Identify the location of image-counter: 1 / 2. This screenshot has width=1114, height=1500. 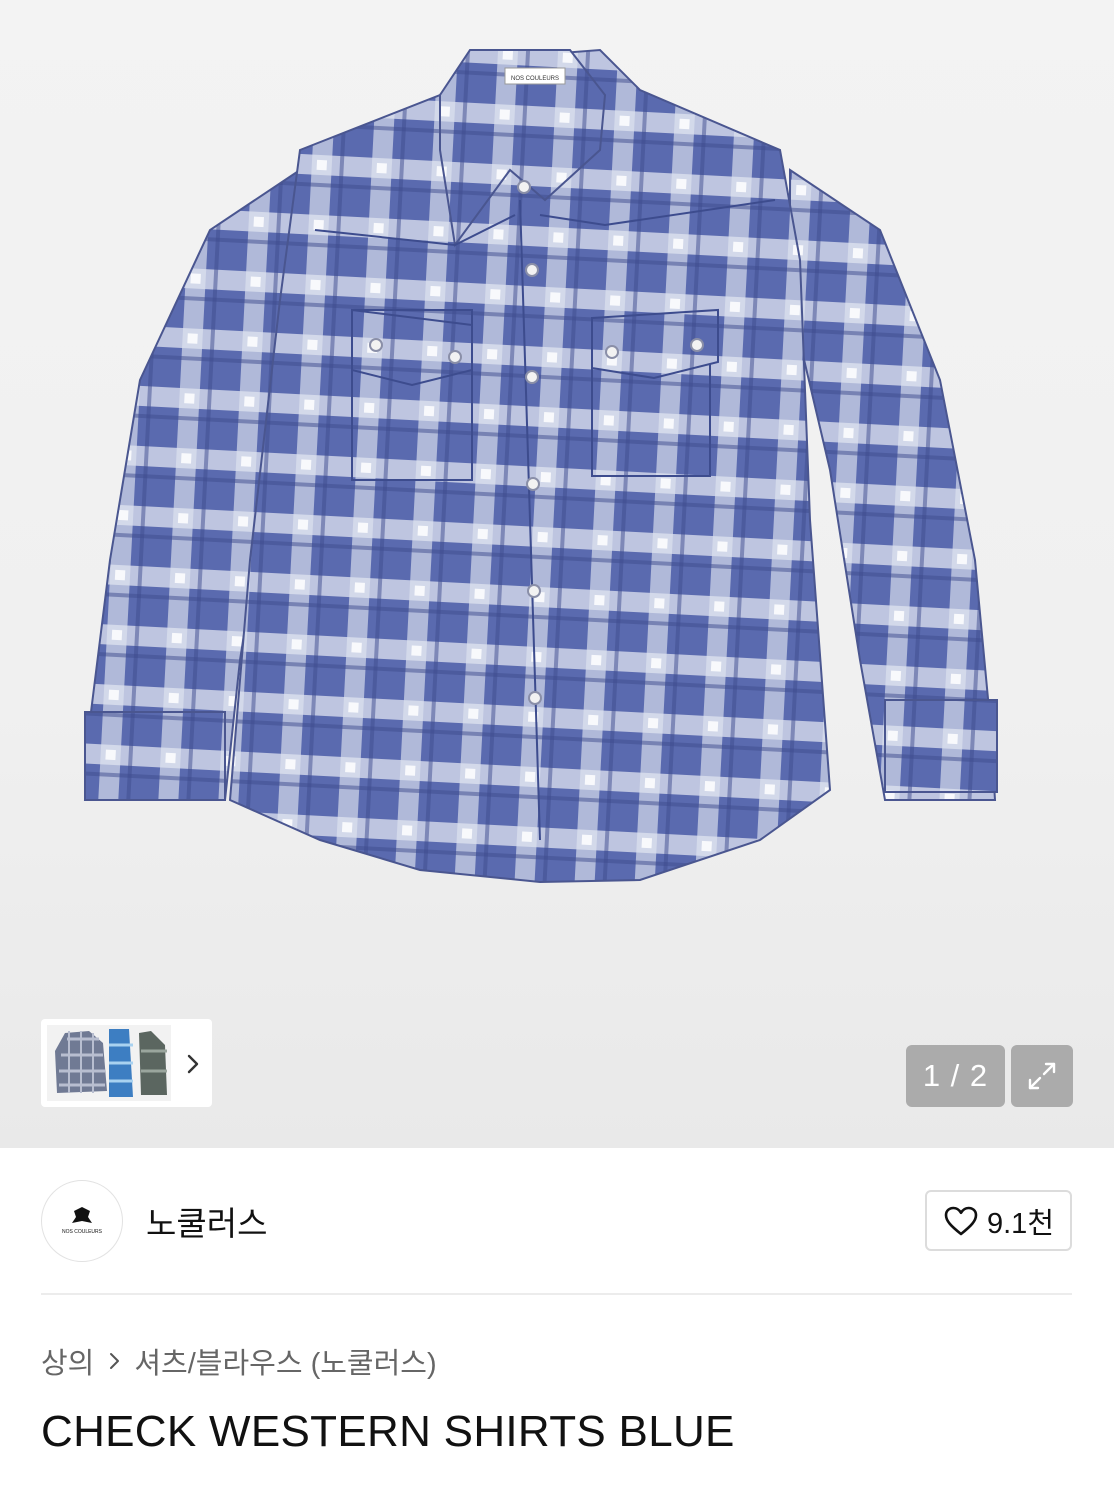
(955, 1076).